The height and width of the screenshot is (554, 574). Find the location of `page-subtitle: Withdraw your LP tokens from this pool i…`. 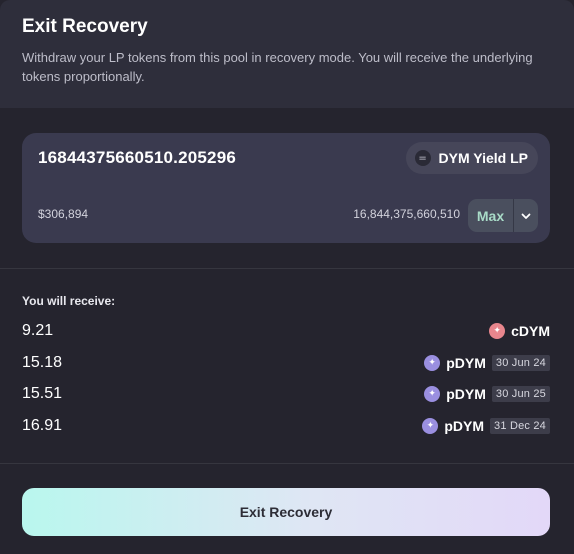

page-subtitle: Withdraw your LP tokens from this pool i… is located at coordinates (277, 67).